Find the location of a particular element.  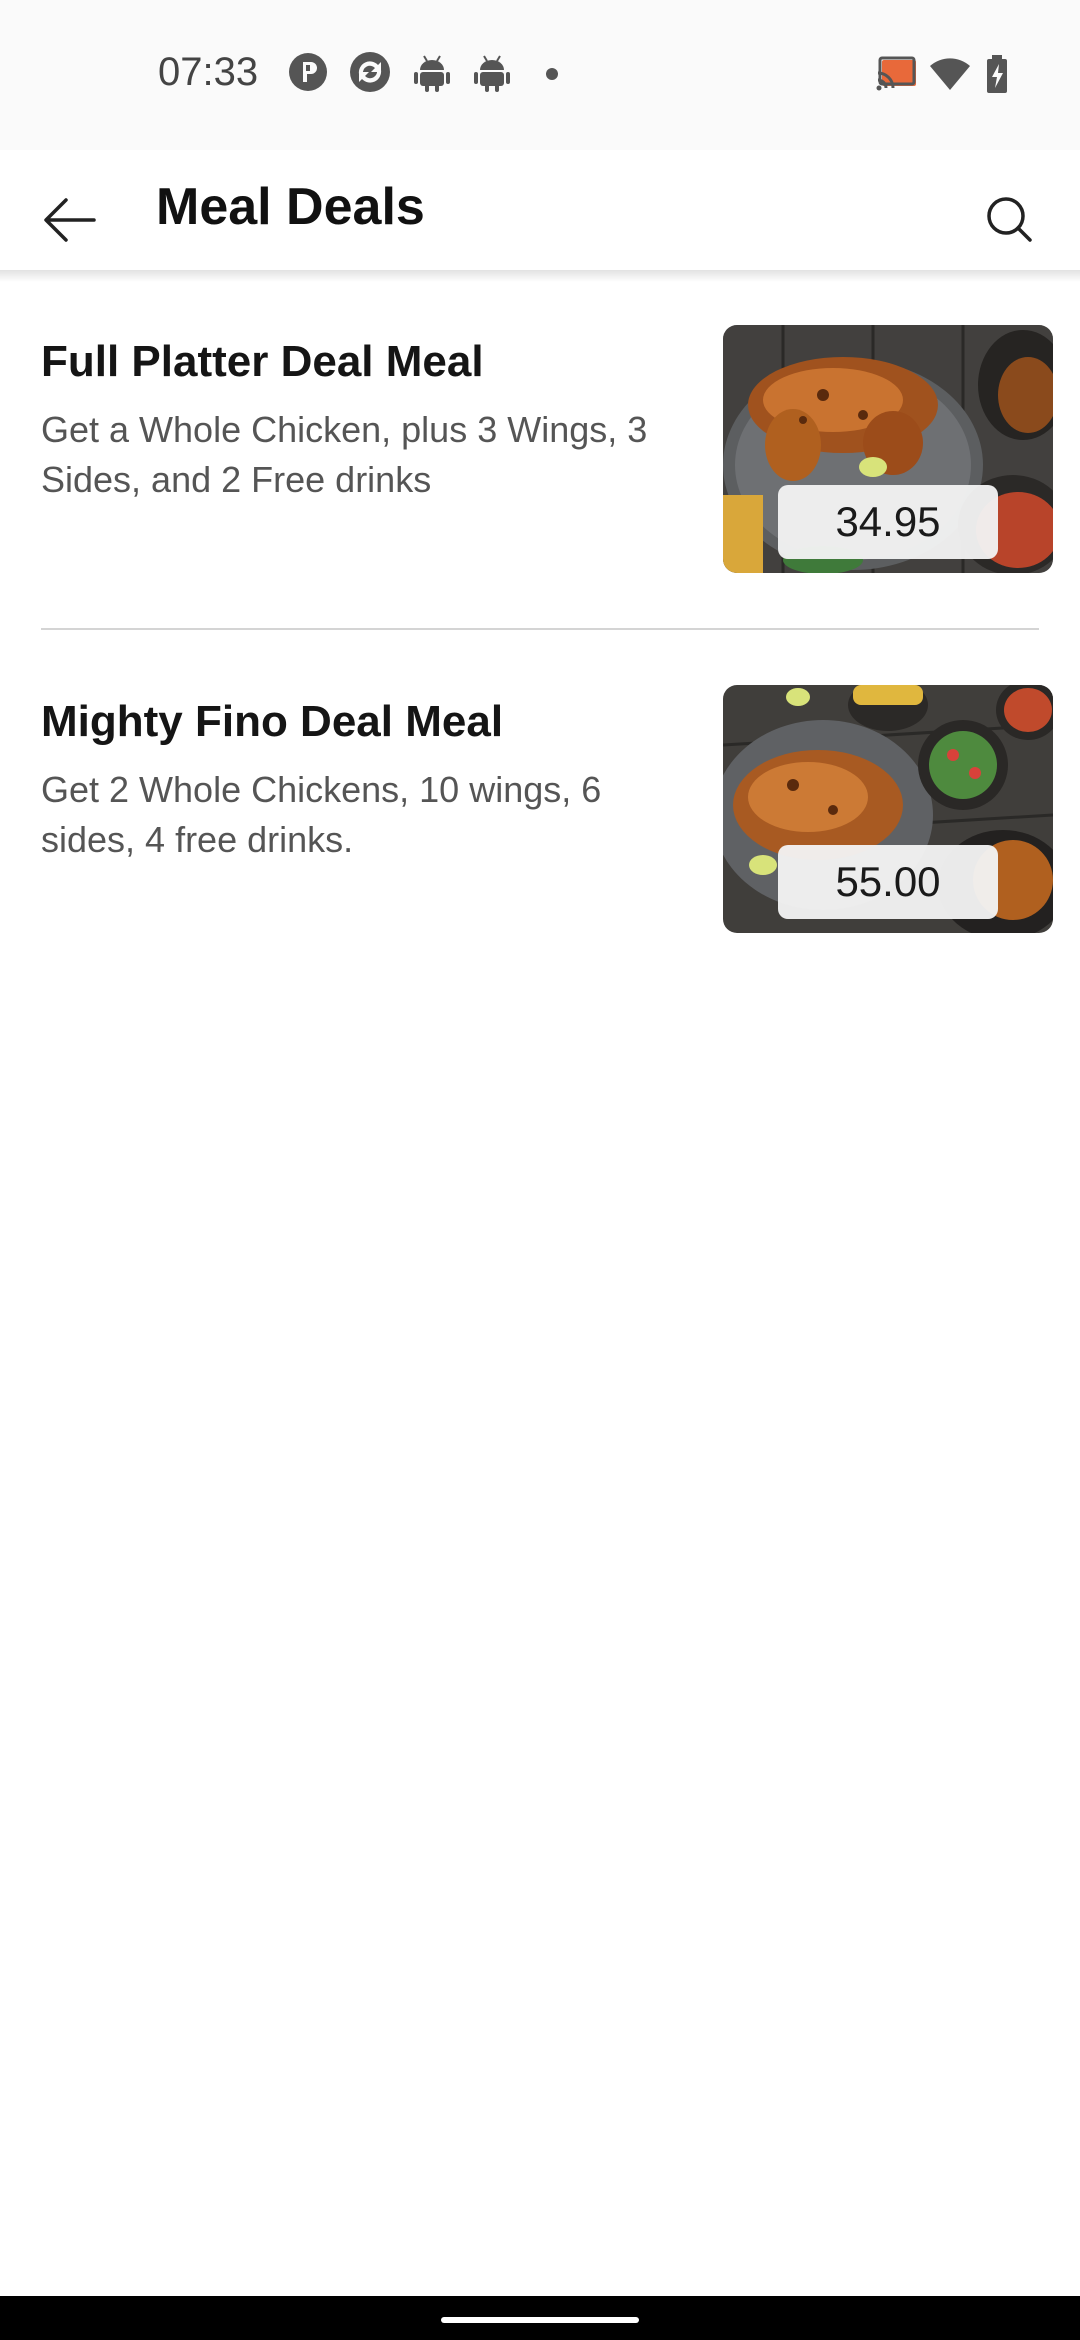

page-title: Meal Deals is located at coordinates (290, 207).